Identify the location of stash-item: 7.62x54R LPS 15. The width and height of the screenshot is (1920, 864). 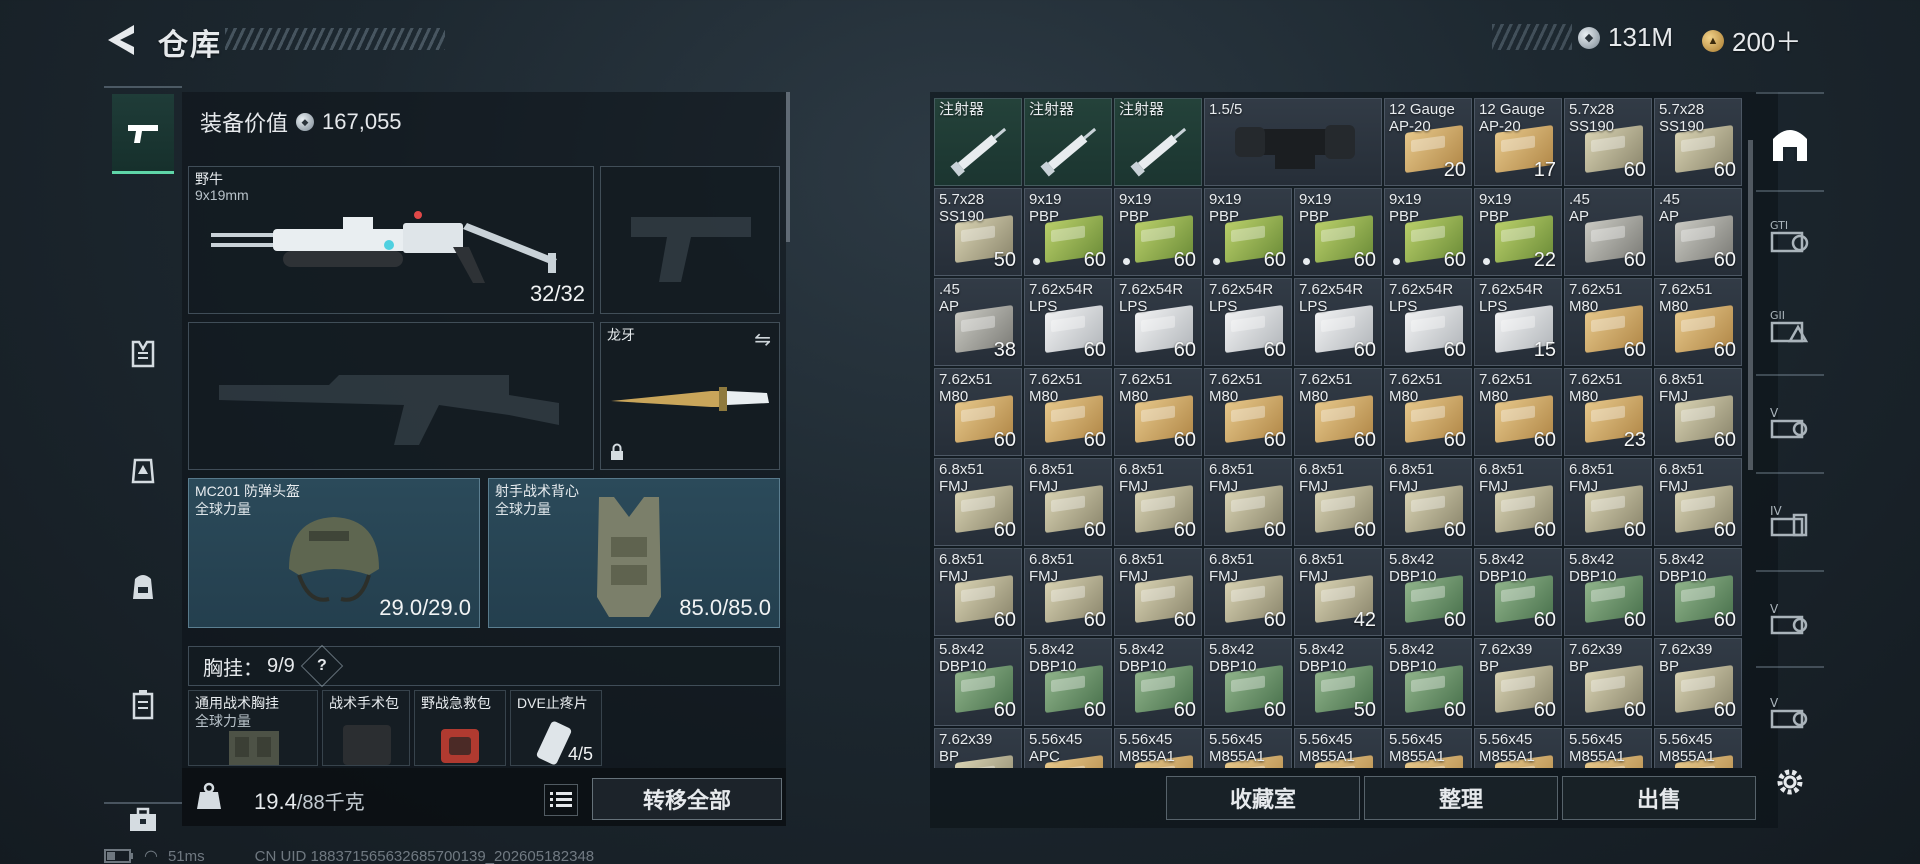
(1518, 322).